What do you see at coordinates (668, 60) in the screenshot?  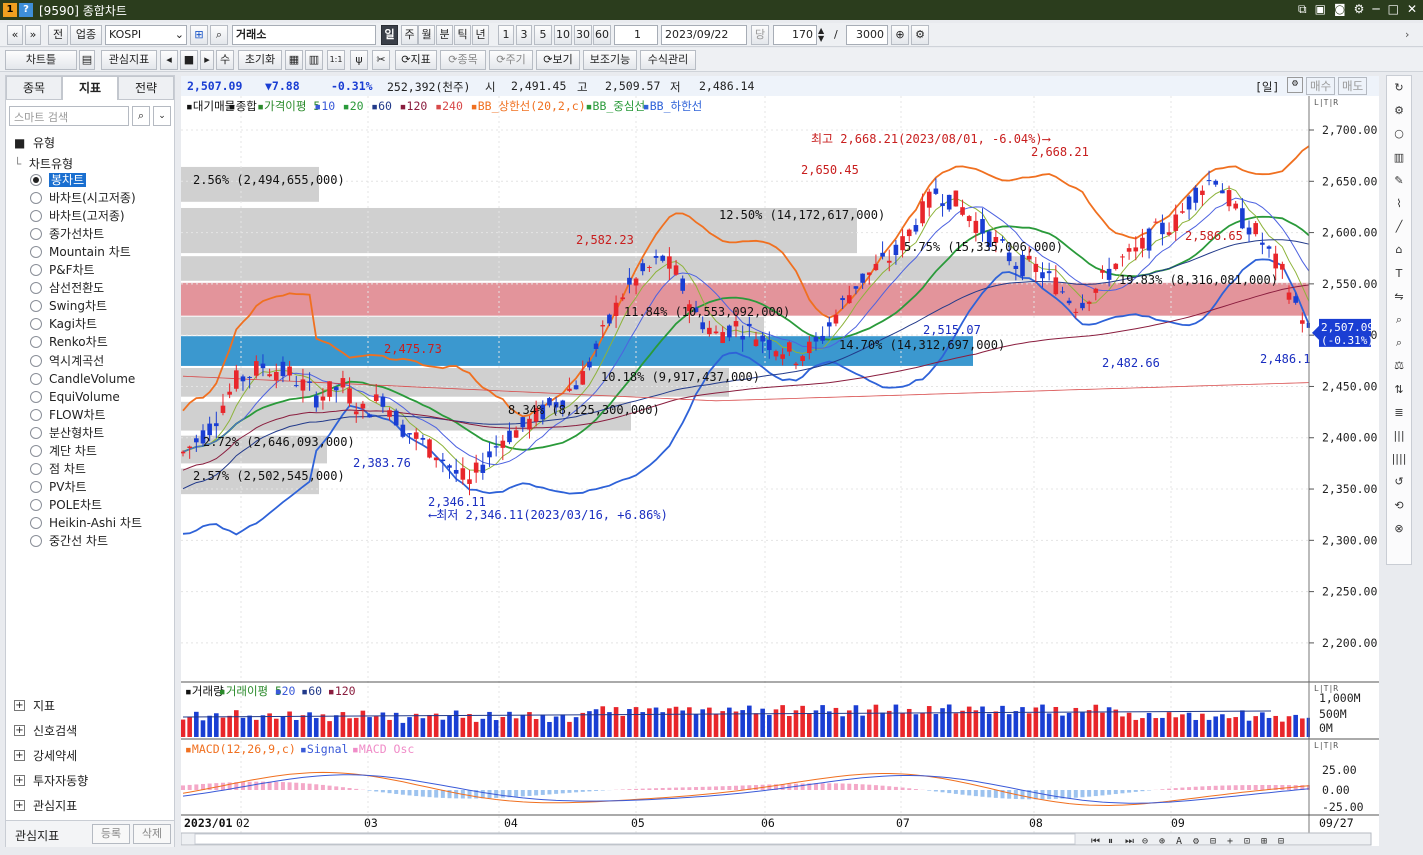 I see `formula-button: 수식관리` at bounding box center [668, 60].